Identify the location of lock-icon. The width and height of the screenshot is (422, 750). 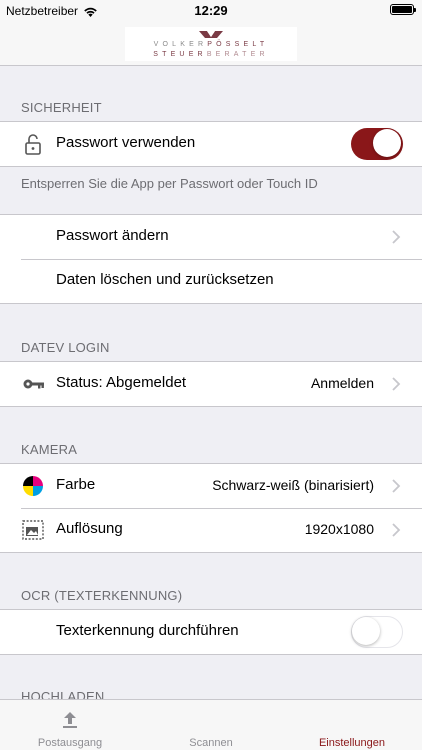
(33, 144).